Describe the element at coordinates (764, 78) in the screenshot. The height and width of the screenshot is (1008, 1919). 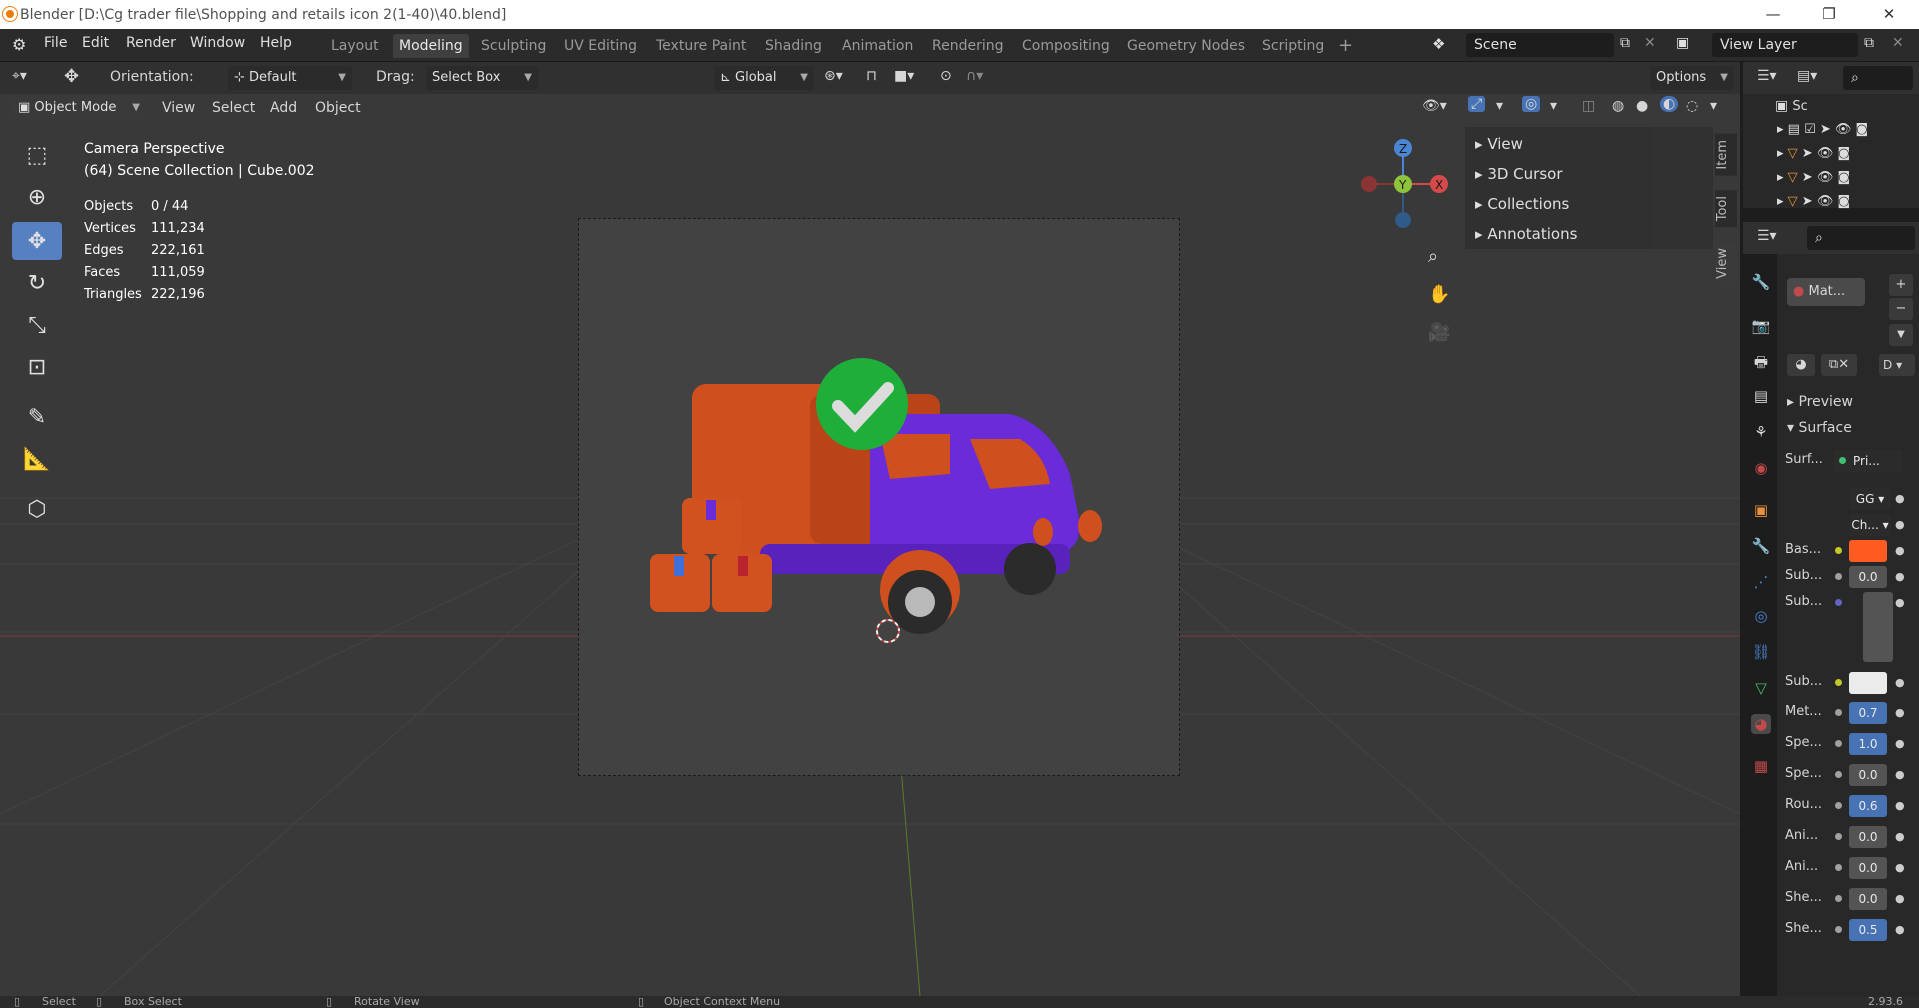
I see `transform-orientation-dropdown: ⊾ Global ▼` at that location.